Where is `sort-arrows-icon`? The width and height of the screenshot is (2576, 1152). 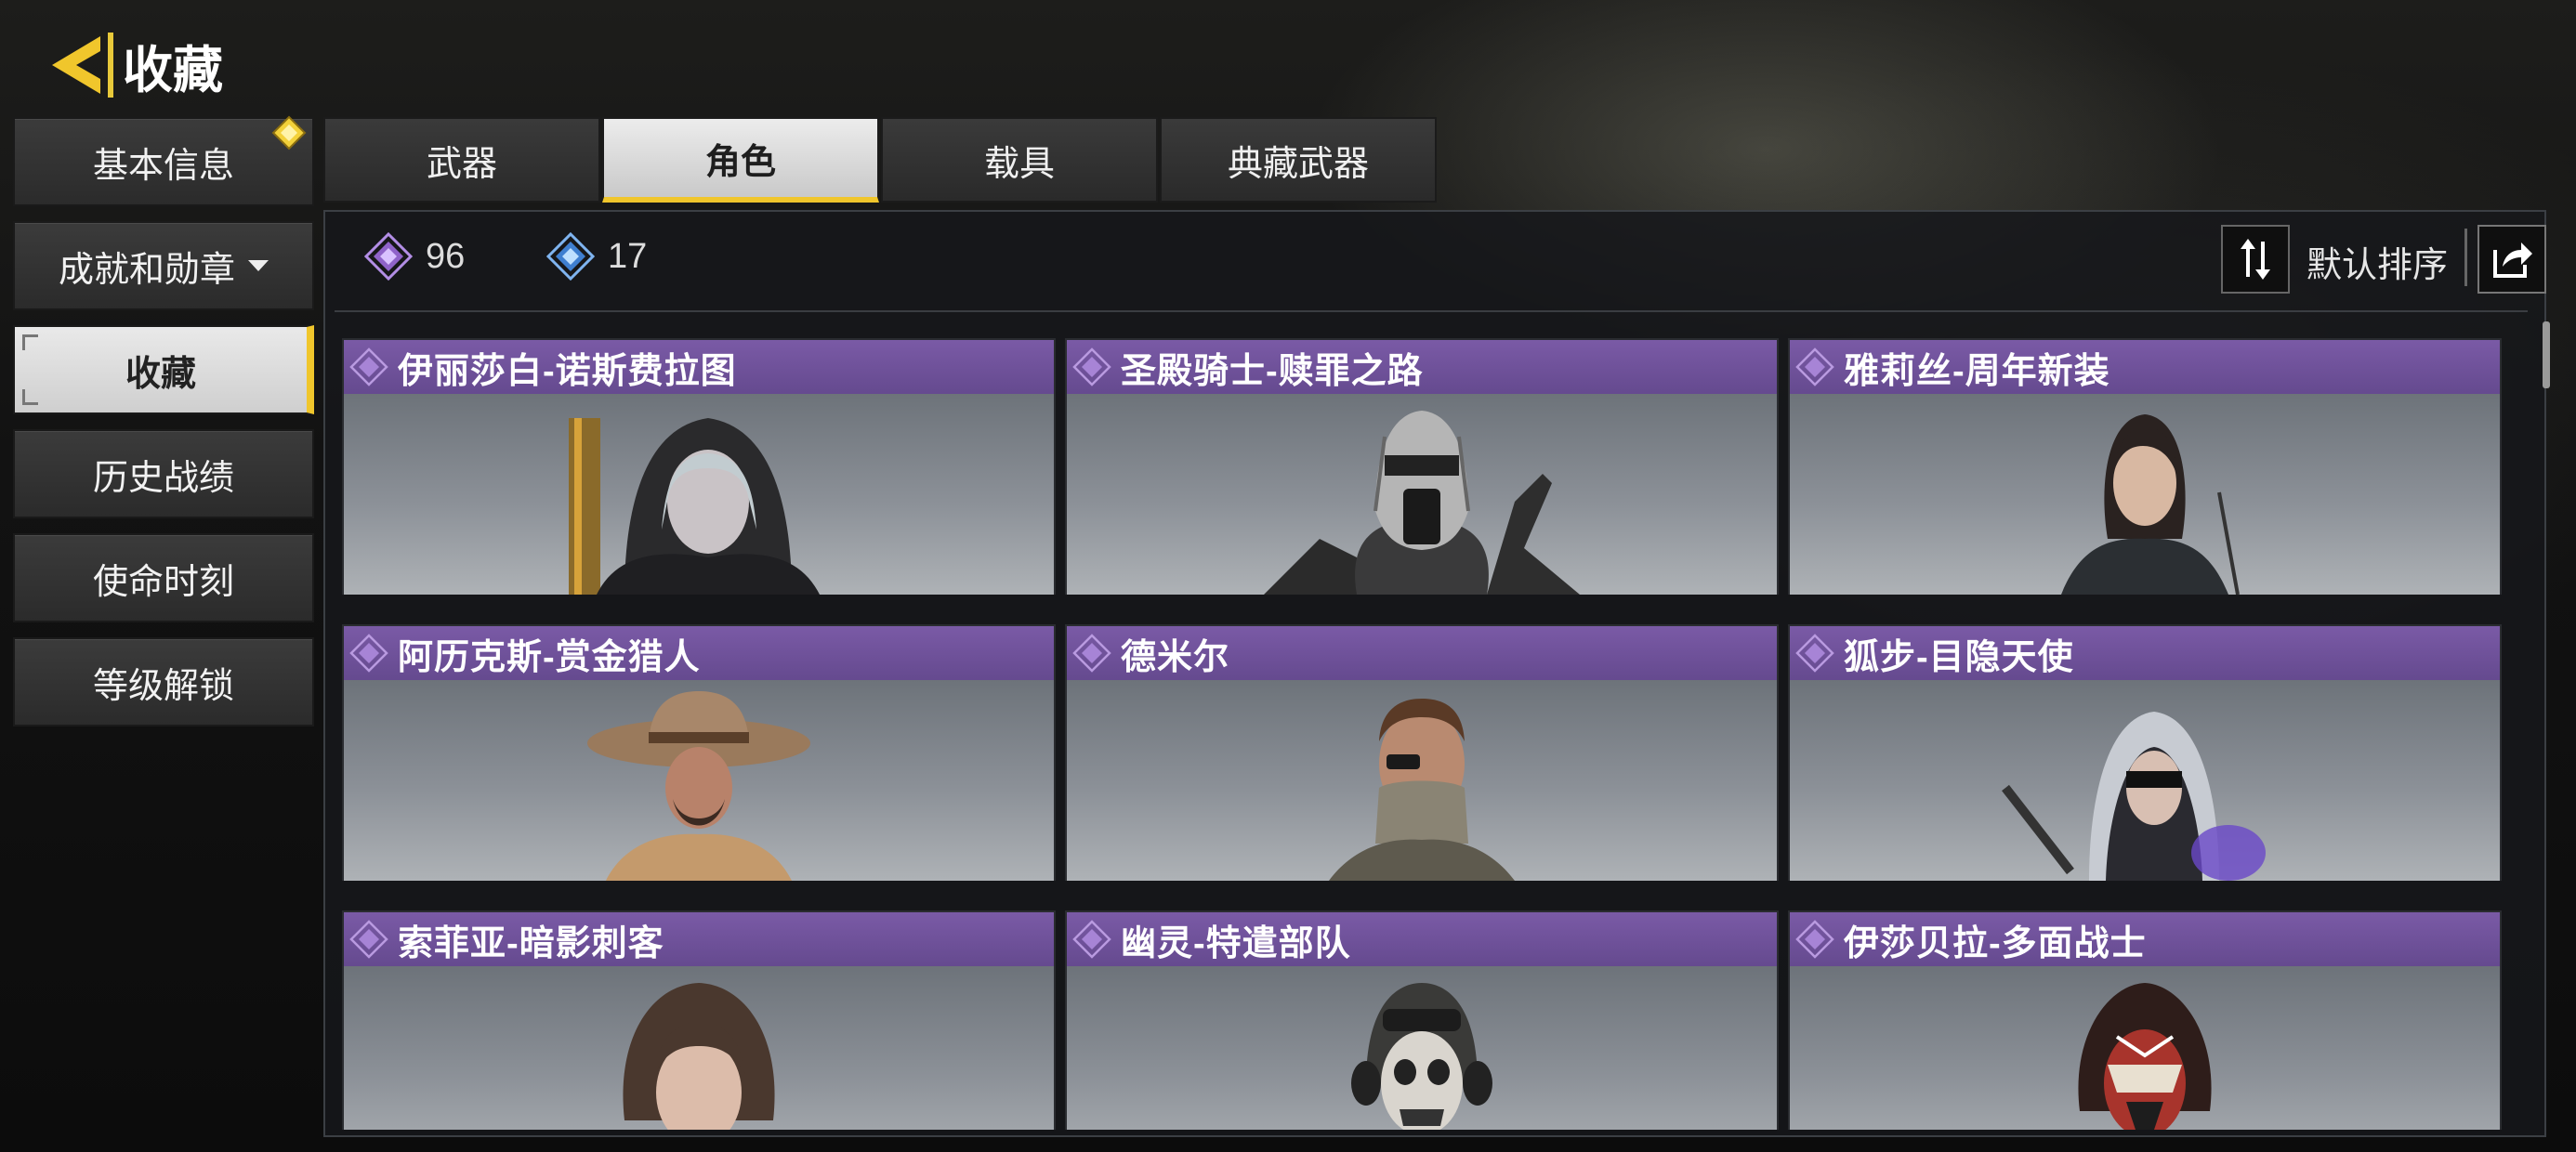 sort-arrows-icon is located at coordinates (2255, 259).